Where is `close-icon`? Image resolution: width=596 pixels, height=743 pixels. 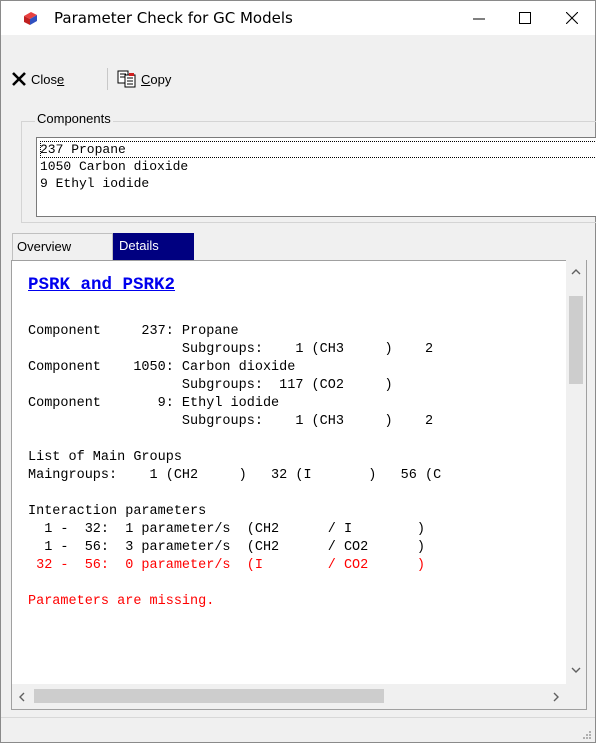
close-icon is located at coordinates (572, 18).